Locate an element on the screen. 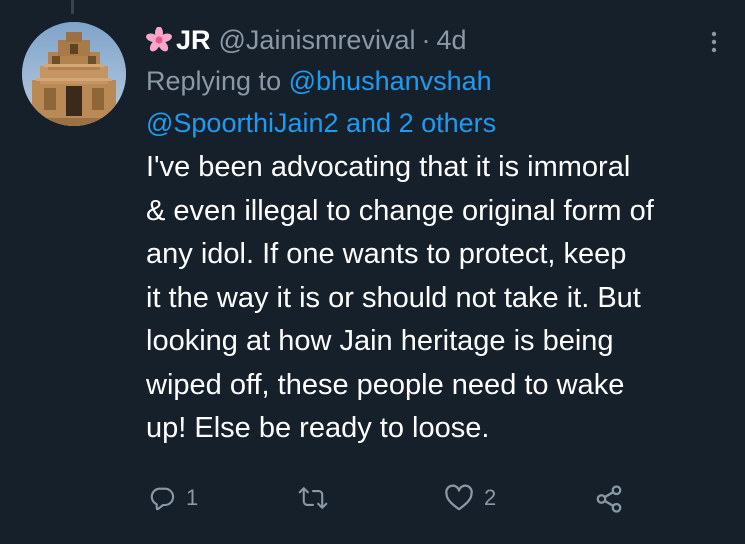 Image resolution: width=745 pixels, height=544 pixels. replying-to: Replying to @bhushanvshah is located at coordinates (438, 81).